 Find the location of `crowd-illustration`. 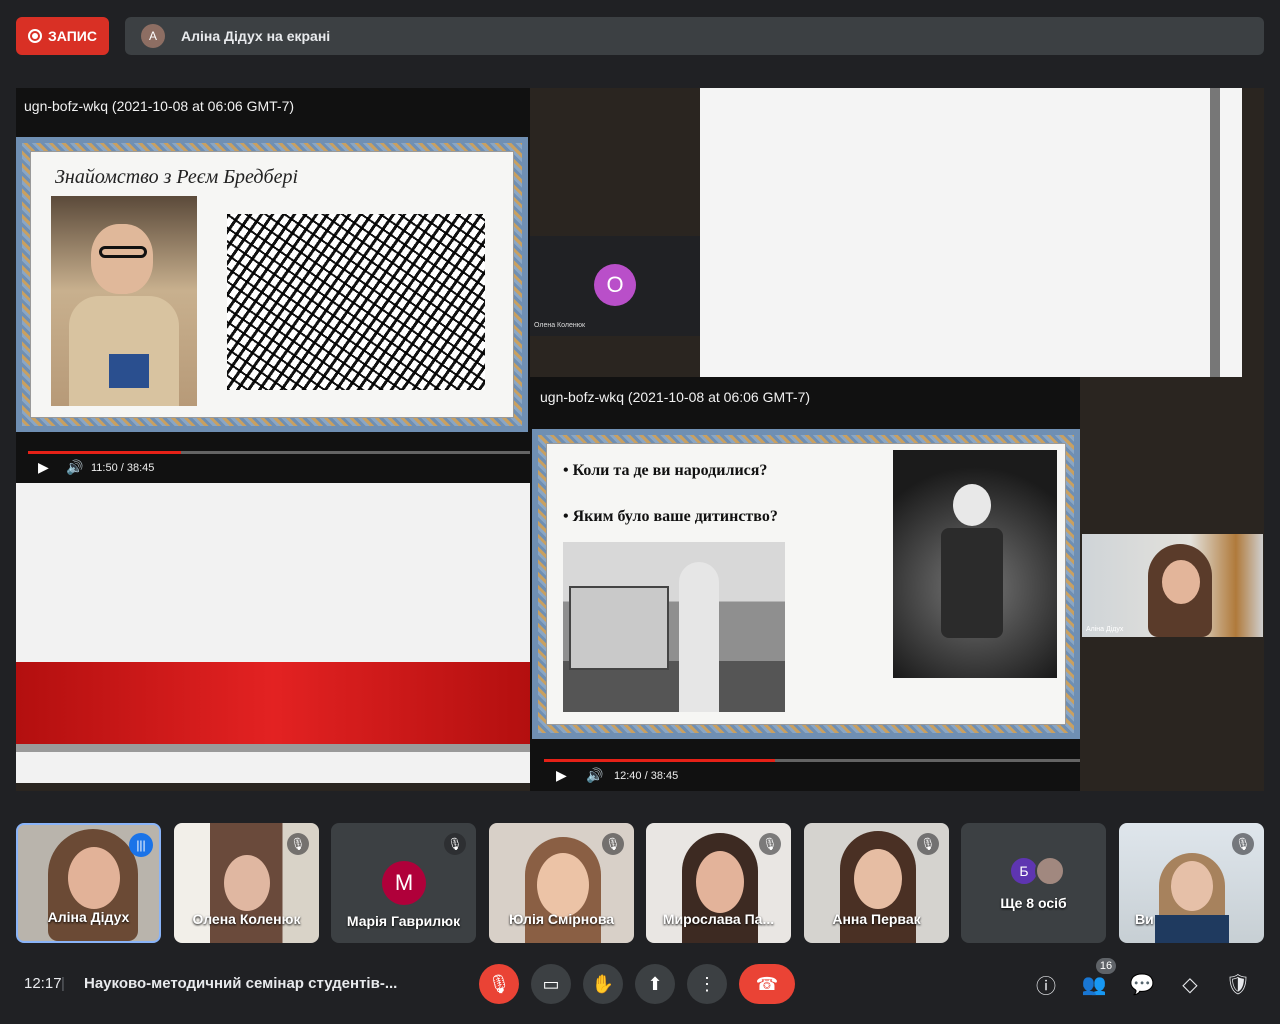

crowd-illustration is located at coordinates (356, 302).